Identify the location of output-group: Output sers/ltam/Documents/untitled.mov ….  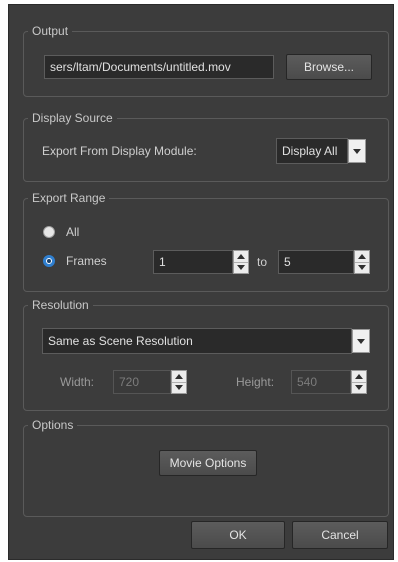
(206, 60).